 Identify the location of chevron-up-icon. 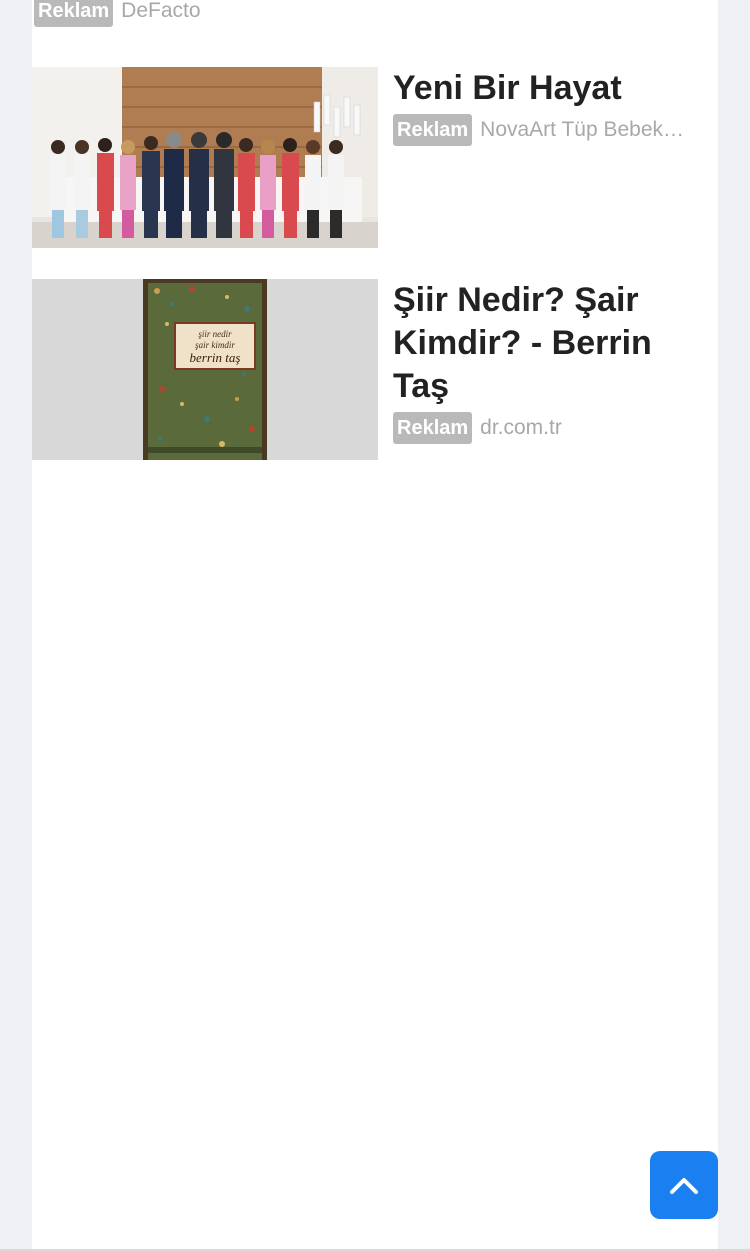
(684, 1186).